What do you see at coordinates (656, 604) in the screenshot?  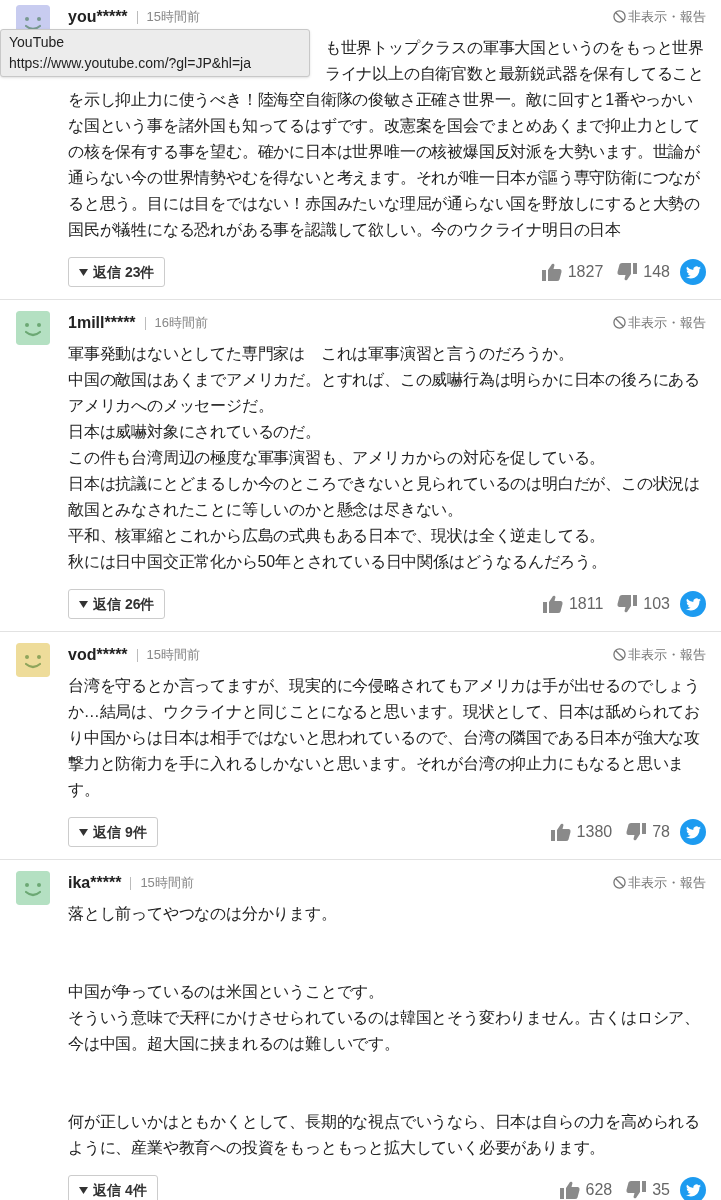 I see `dislike-count: 103` at bounding box center [656, 604].